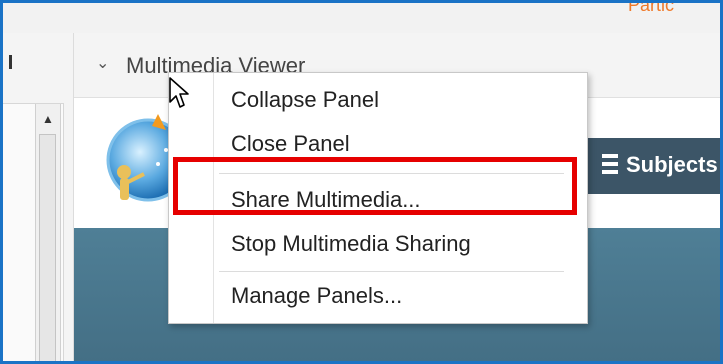 The height and width of the screenshot is (364, 723). I want to click on hamburger-menu-icon, so click(610, 166).